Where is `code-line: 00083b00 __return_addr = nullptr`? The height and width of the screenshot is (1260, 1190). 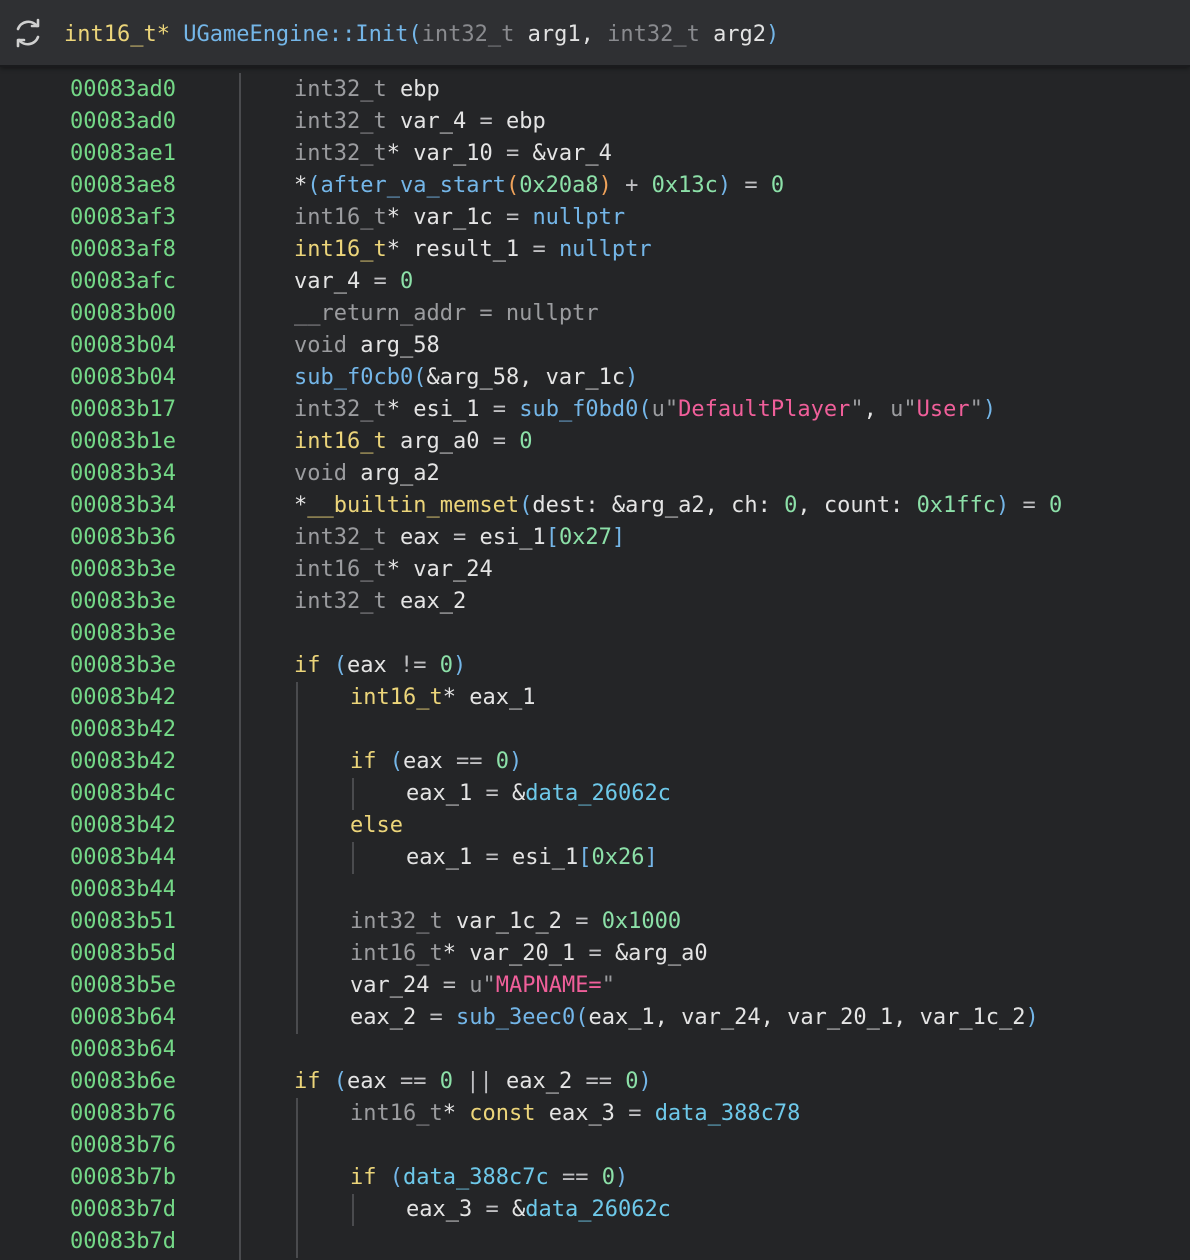 code-line: 00083b00 __return_addr = nullptr is located at coordinates (595, 314).